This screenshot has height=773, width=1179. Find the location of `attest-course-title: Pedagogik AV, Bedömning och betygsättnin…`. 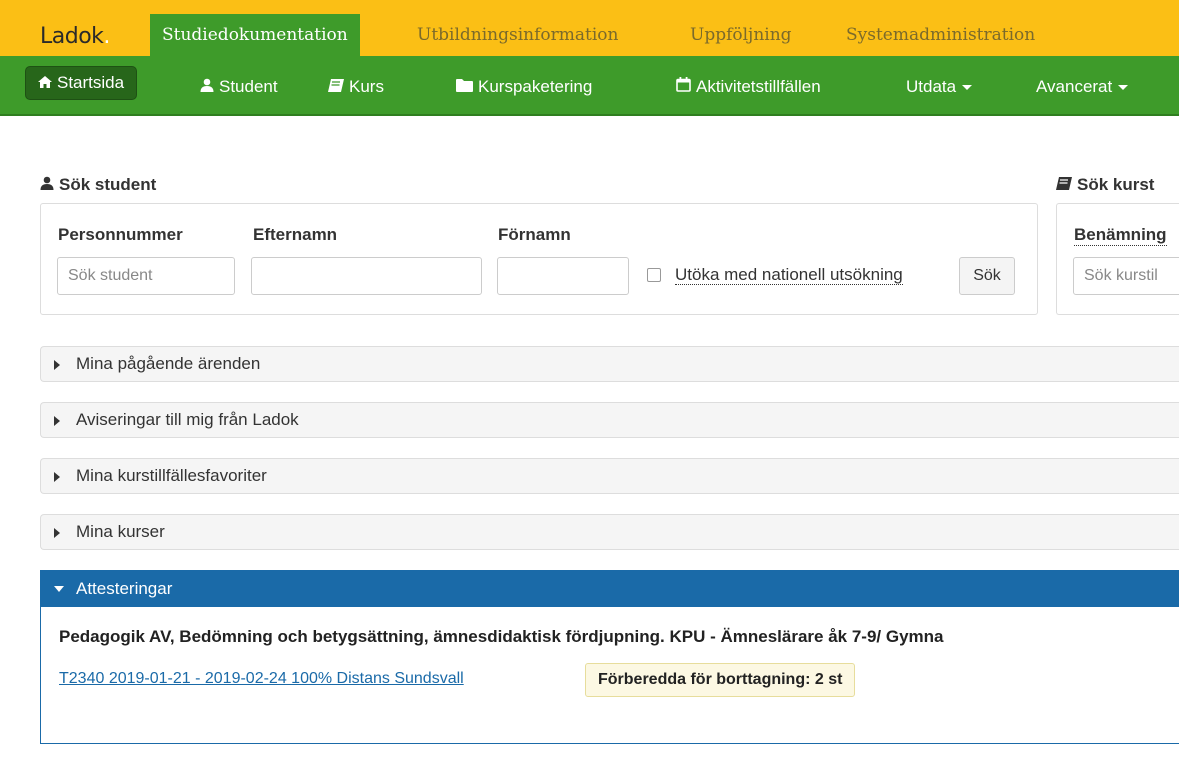

attest-course-title: Pedagogik AV, Bedömning och betygsättnin… is located at coordinates (501, 636).